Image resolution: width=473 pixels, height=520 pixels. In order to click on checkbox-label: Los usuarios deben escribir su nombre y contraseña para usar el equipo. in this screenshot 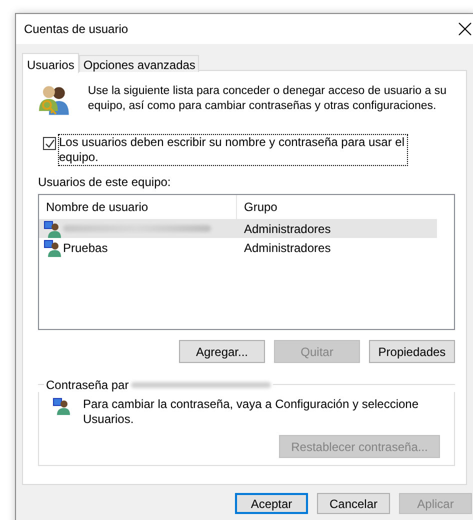, I will do `click(233, 150)`.